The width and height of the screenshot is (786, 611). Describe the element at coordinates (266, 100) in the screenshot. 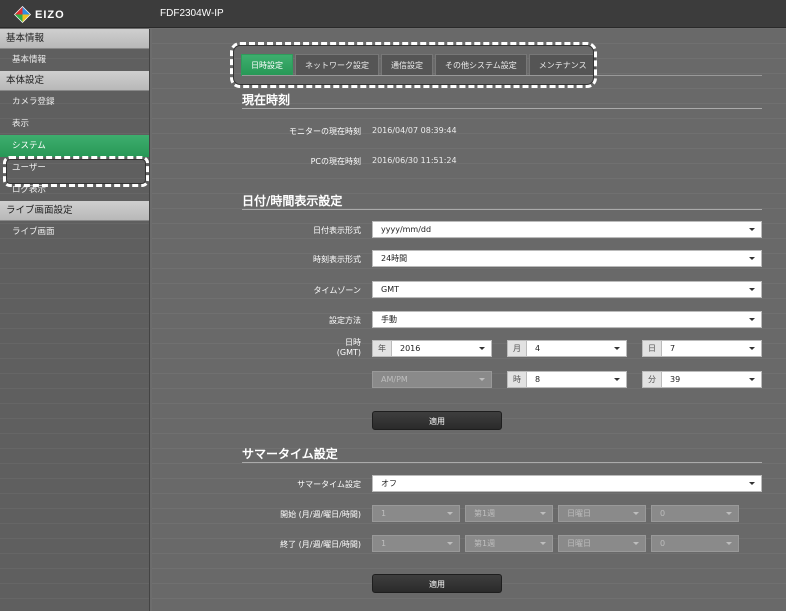

I see `section-title-current-time: 現在時刻` at that location.